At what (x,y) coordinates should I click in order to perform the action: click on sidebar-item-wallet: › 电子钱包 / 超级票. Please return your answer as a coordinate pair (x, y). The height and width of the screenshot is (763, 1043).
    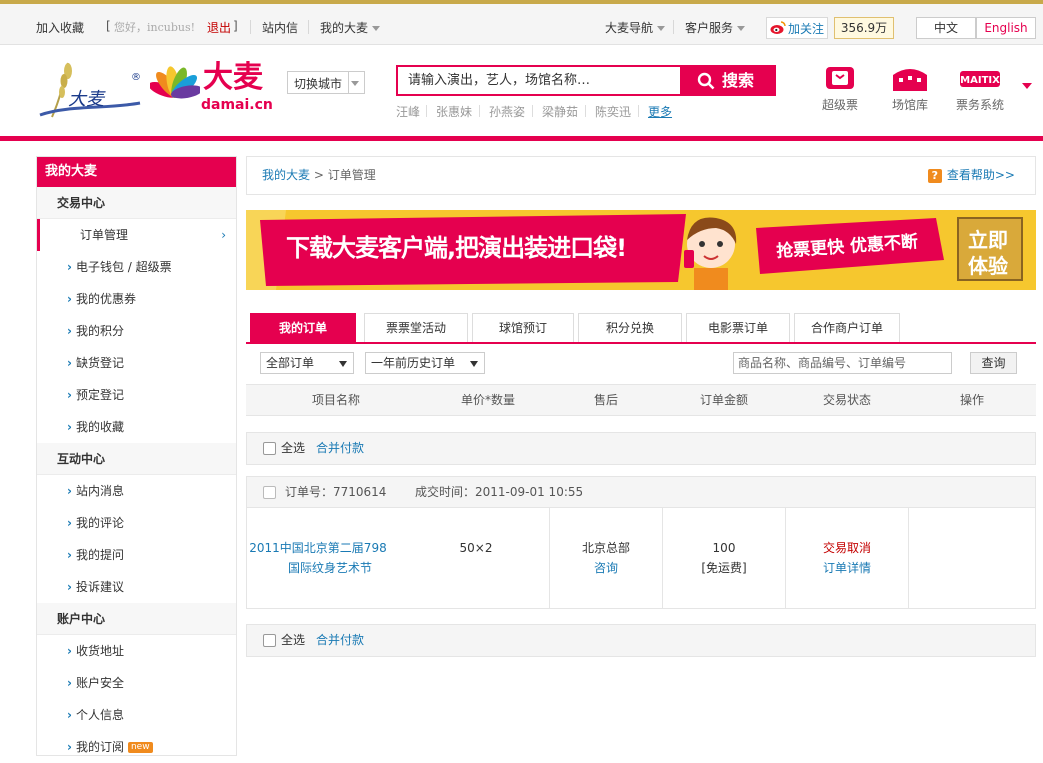
    Looking at the image, I should click on (136, 267).